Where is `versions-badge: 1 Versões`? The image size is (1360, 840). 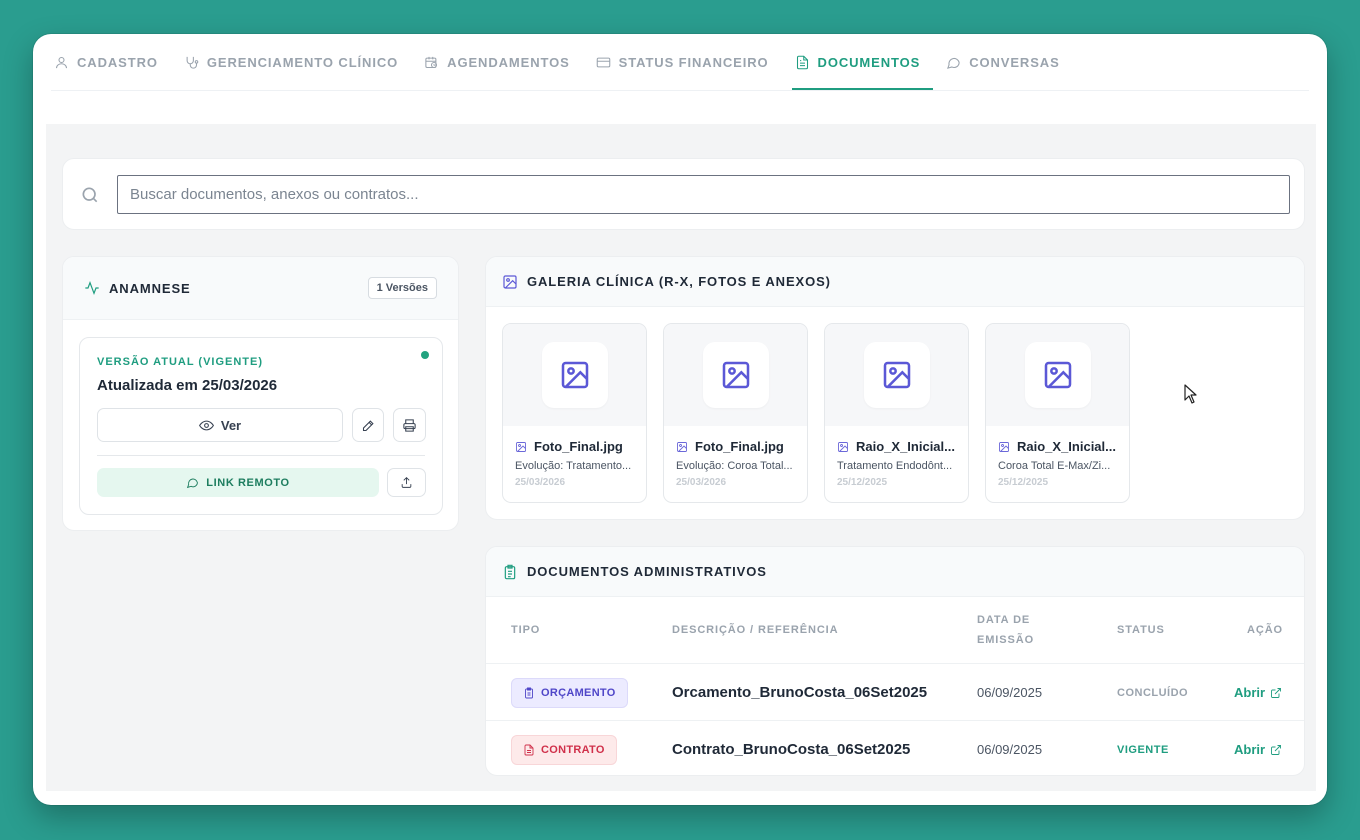
versions-badge: 1 Versões is located at coordinates (402, 288).